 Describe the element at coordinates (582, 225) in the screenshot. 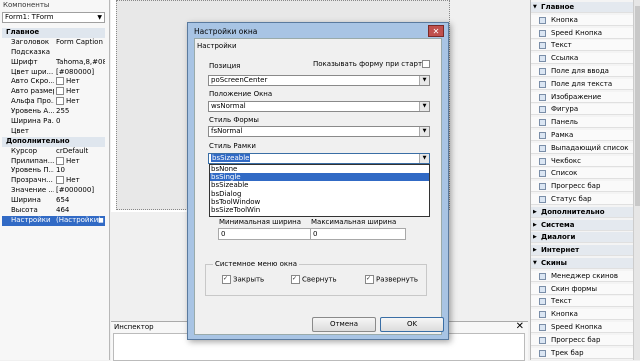

I see `palette-category: ▶ Система` at that location.